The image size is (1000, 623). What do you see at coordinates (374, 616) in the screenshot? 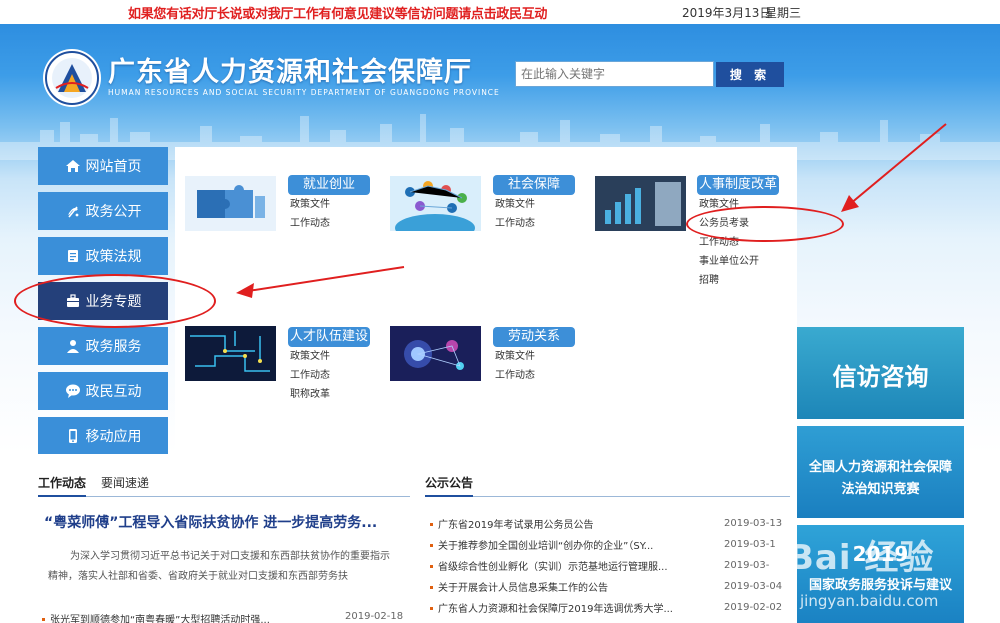
I see `news-item-date: 2019-02-18` at bounding box center [374, 616].